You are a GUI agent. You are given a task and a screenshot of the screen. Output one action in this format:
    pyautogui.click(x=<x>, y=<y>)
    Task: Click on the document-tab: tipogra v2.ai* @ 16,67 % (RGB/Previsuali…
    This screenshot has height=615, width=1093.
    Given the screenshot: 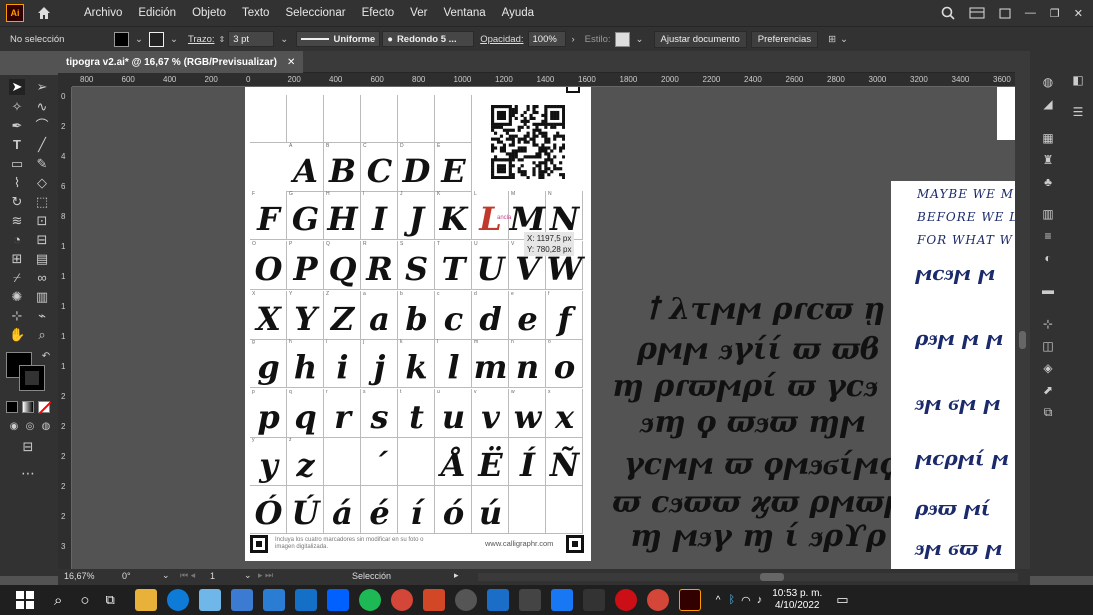 What is the action you would take?
    pyautogui.click(x=181, y=62)
    